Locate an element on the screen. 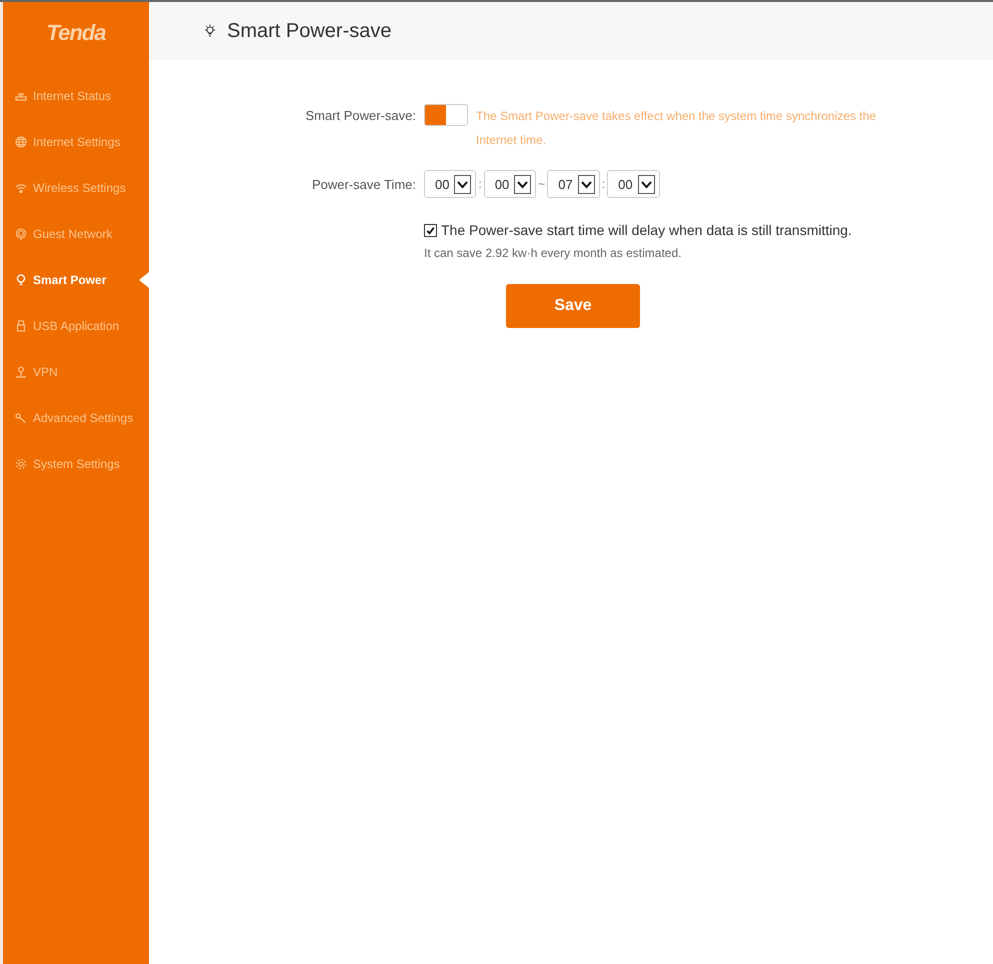 This screenshot has height=964, width=993. checkbox is located at coordinates (430, 230).